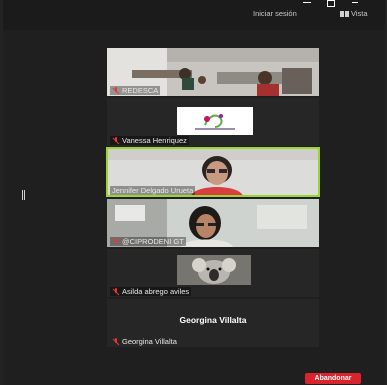 This screenshot has height=385, width=387. Describe the element at coordinates (140, 90) in the screenshot. I see `participant-name: REDESCA` at that location.